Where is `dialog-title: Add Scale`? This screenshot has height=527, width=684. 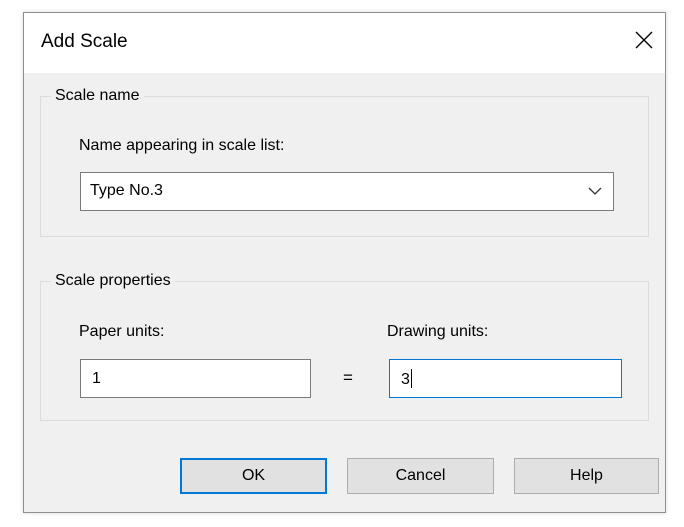
dialog-title: Add Scale is located at coordinates (84, 41).